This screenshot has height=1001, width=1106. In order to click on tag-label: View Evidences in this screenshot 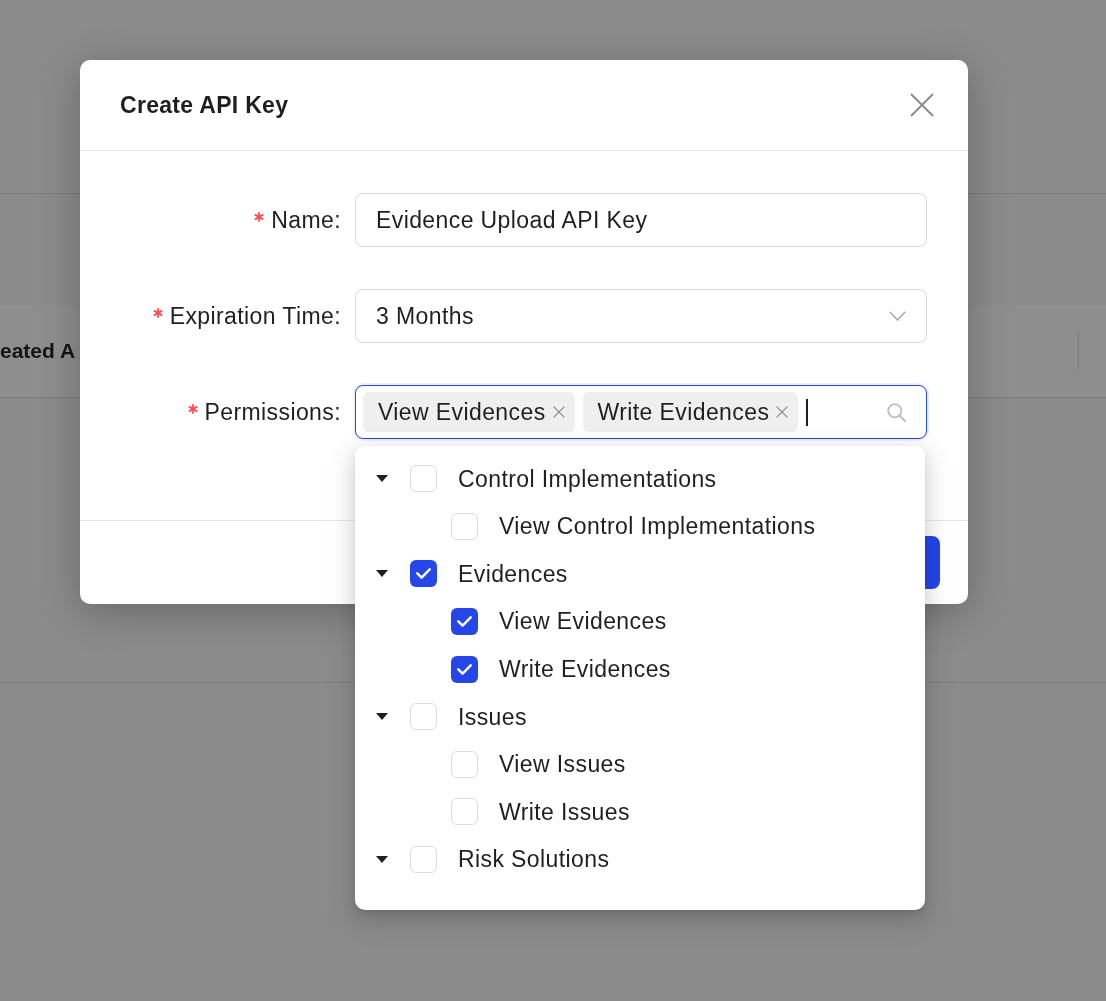, I will do `click(462, 412)`.